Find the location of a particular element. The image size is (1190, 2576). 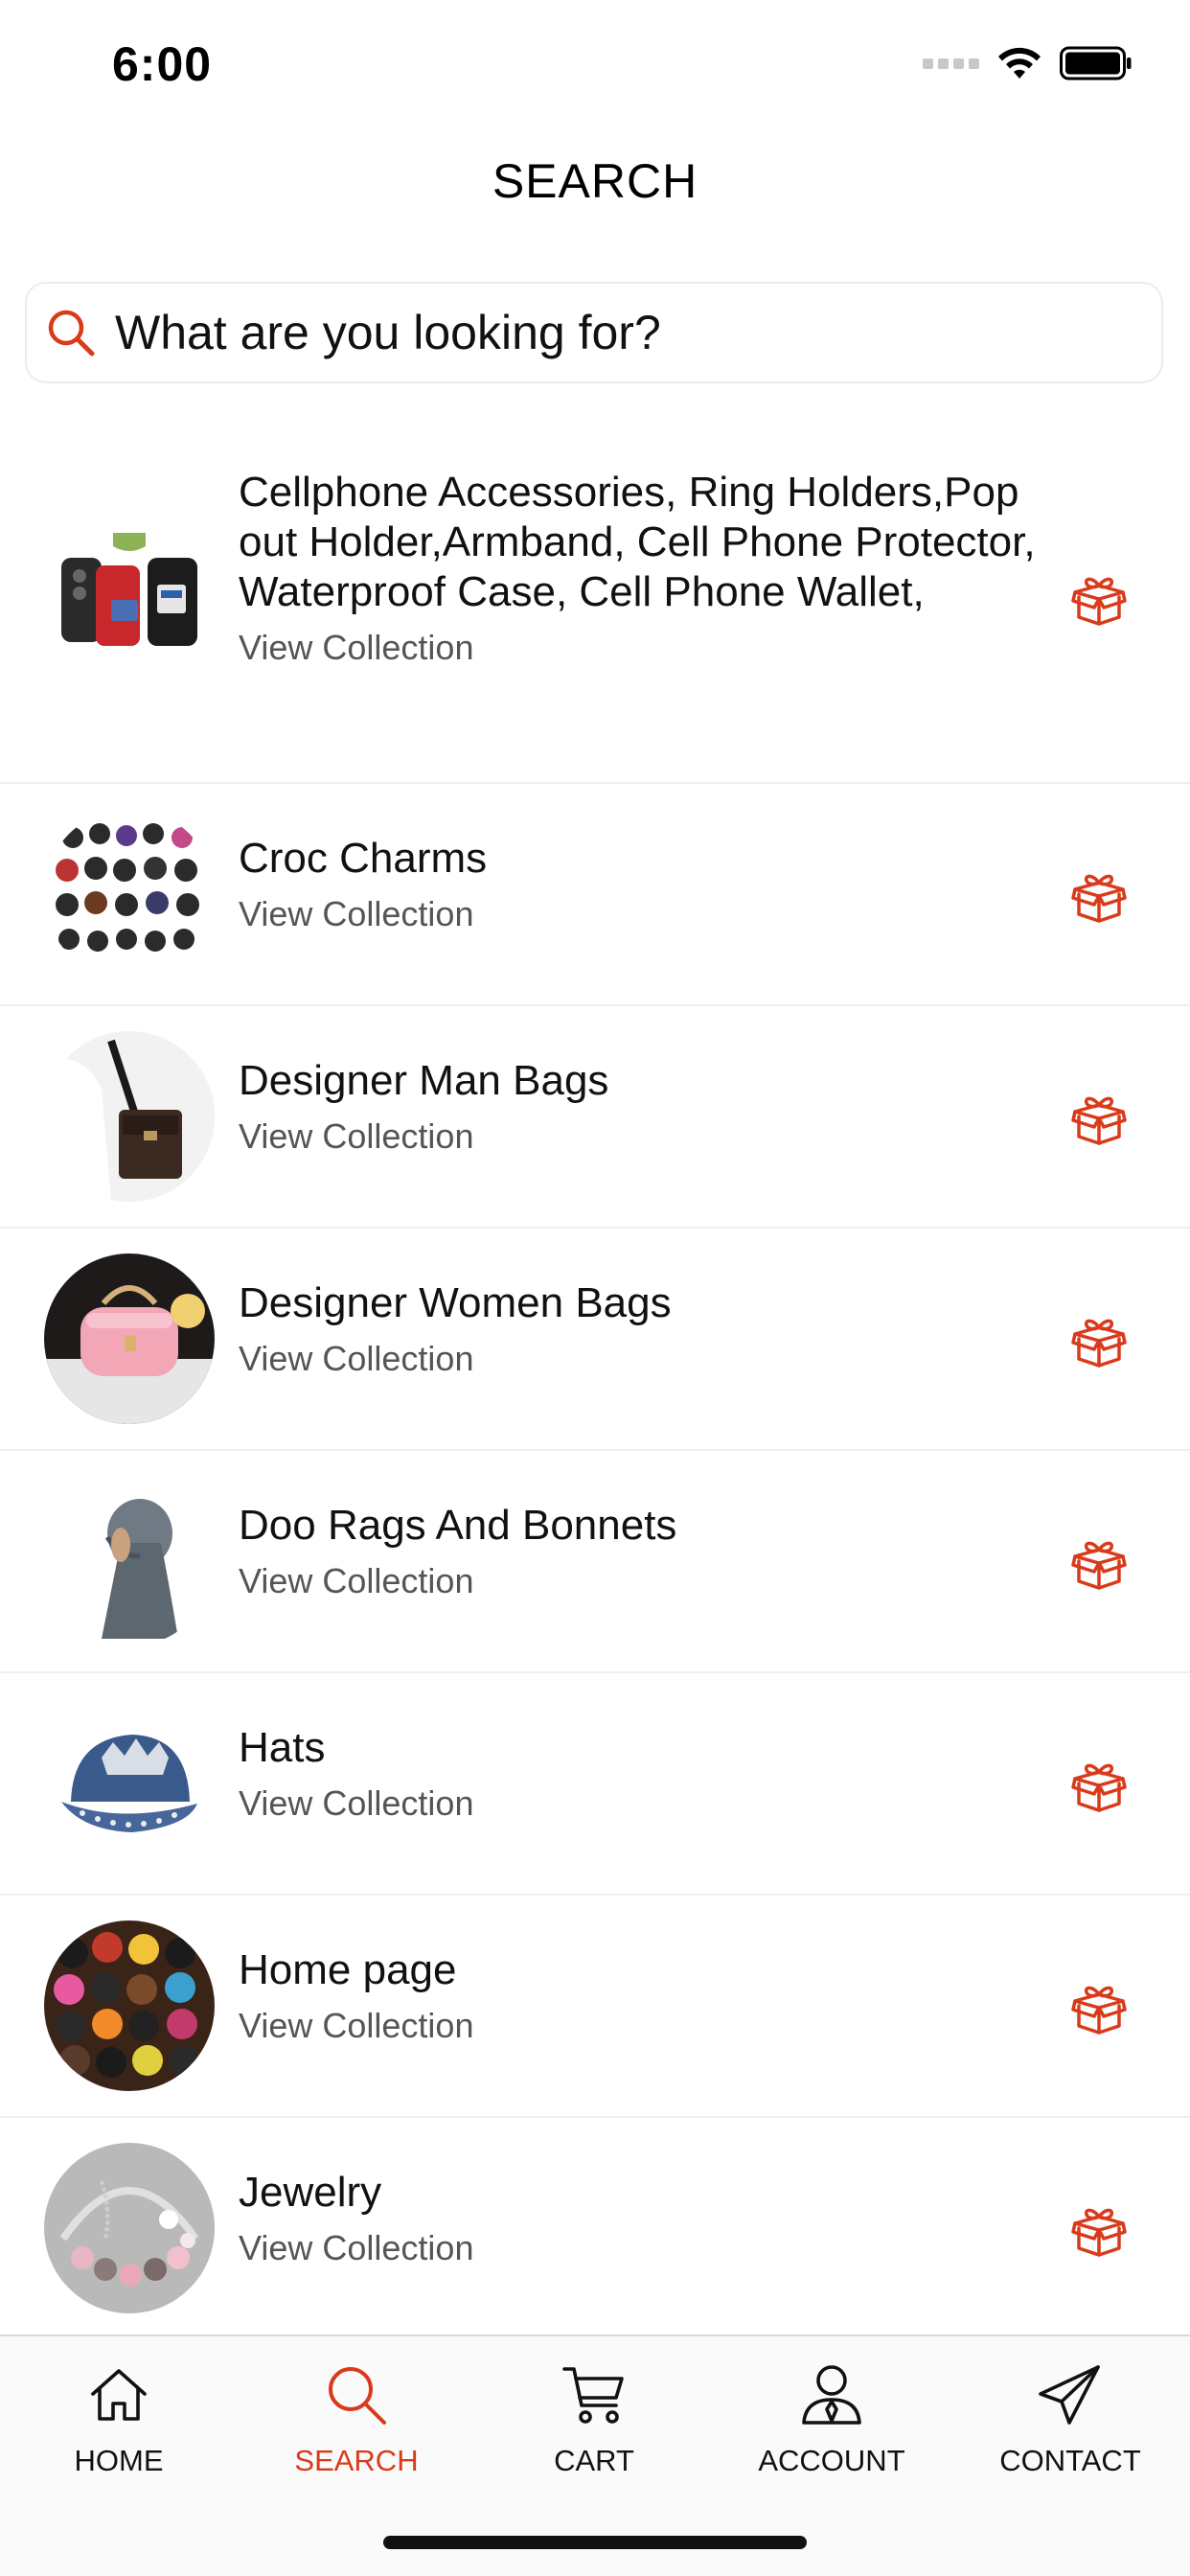

tab-label: SEARCH is located at coordinates (357, 2460).